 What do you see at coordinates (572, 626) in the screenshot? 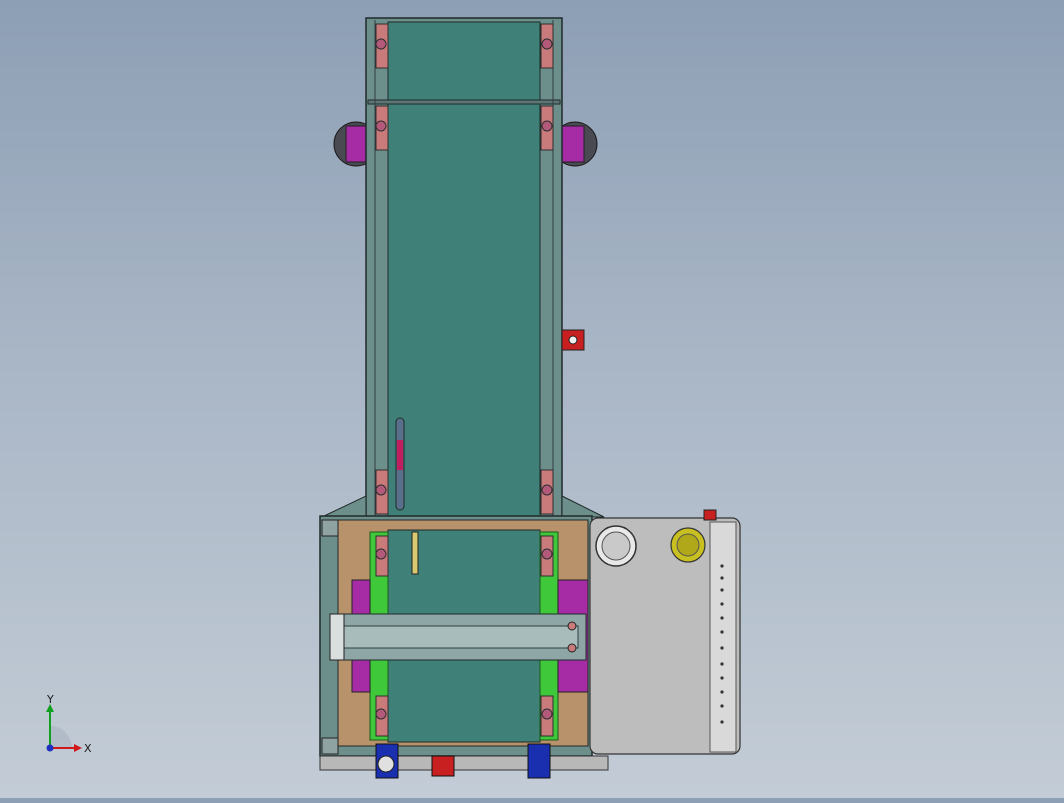
I see `shaft-bolt-top` at bounding box center [572, 626].